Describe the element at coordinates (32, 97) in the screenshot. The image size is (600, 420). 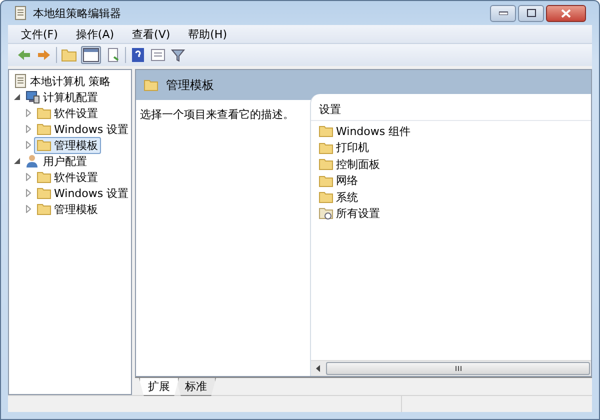
I see `computer-icon` at that location.